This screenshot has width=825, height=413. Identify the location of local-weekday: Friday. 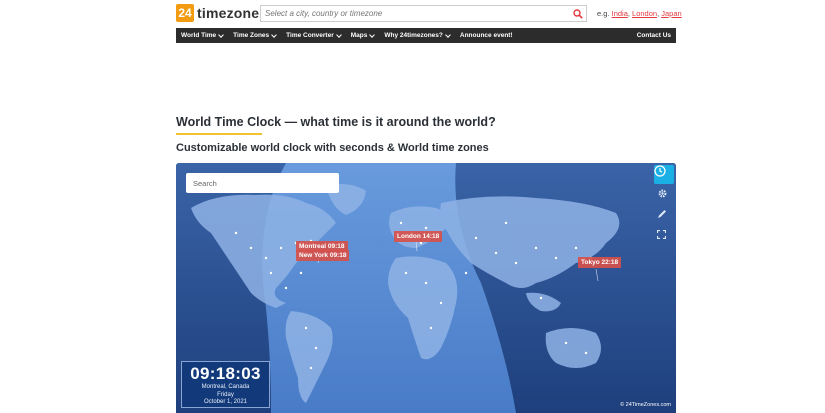
(225, 394).